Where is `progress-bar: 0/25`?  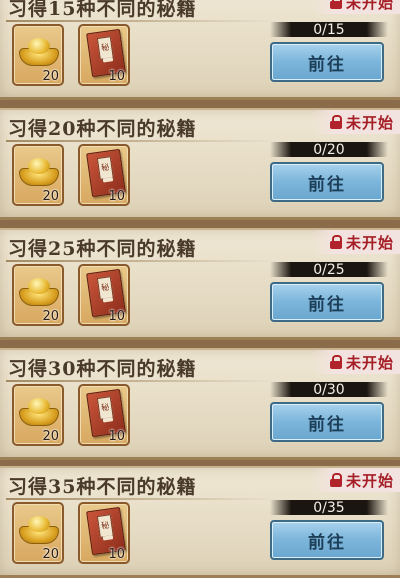 progress-bar: 0/25 is located at coordinates (329, 269).